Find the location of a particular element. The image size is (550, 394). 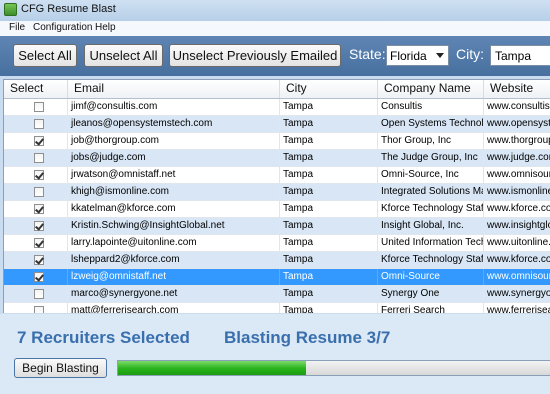

company-cell: Omni-Source is located at coordinates (431, 277).